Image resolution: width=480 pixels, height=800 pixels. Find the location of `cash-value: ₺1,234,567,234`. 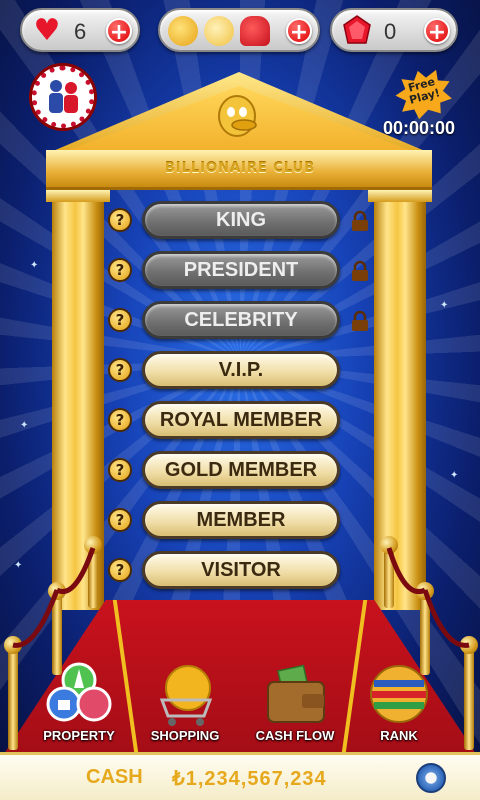

cash-value: ₺1,234,567,234 is located at coordinates (249, 779).